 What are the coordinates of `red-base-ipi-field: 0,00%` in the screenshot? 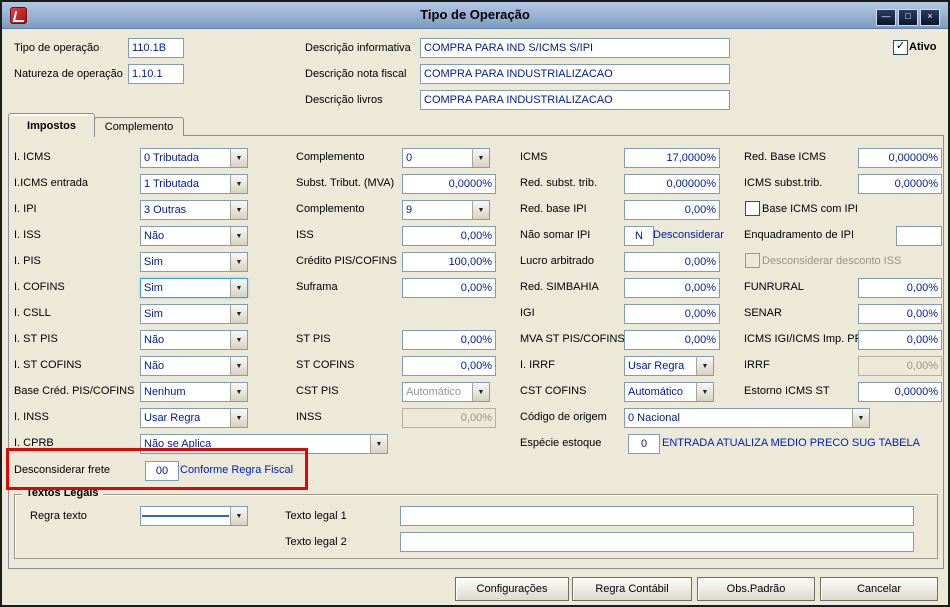 It's located at (672, 210).